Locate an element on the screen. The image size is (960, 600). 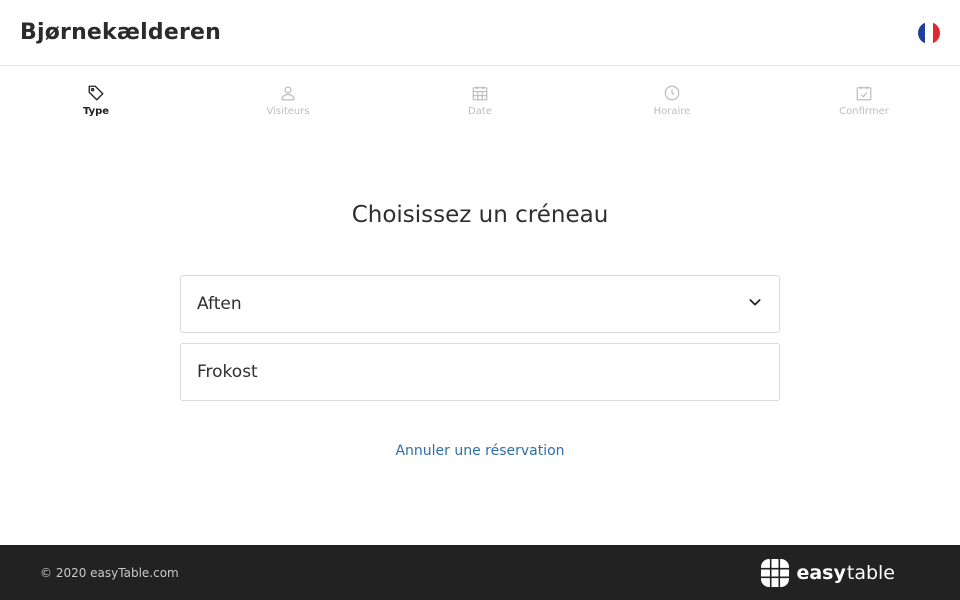
brand-table: table is located at coordinates (870, 572).